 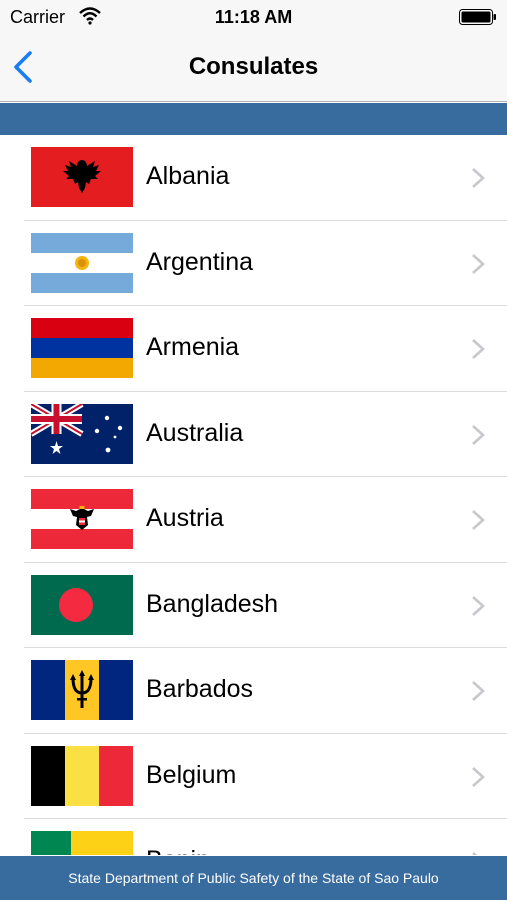 I want to click on country-row-bangladesh: Bangladesh, so click(x=265, y=605).